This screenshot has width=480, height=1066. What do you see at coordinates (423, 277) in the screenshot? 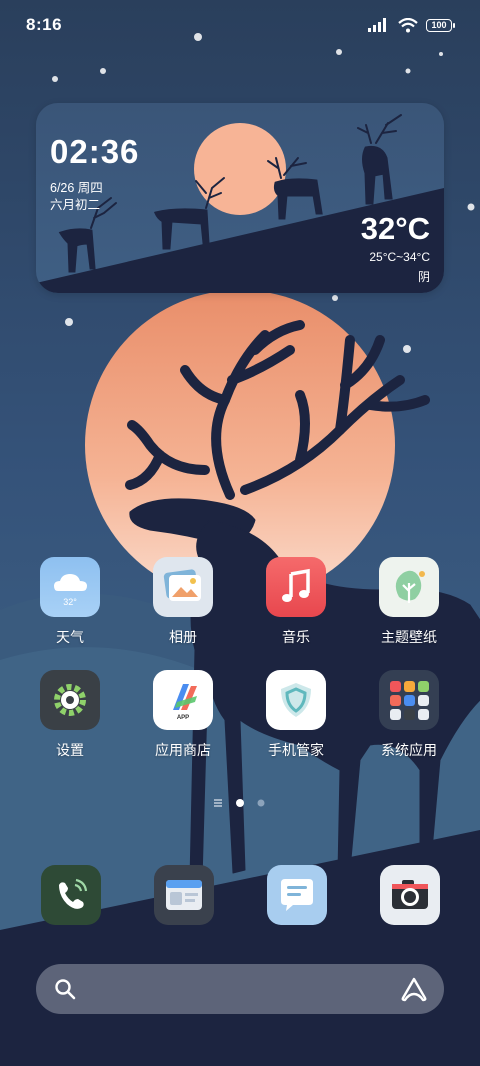
I see `widget-condition: 阴` at bounding box center [423, 277].